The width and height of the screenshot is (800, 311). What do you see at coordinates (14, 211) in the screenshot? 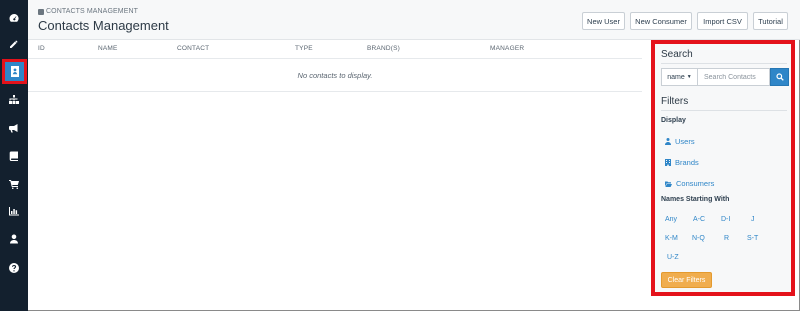
I see `bar-chart-icon` at bounding box center [14, 211].